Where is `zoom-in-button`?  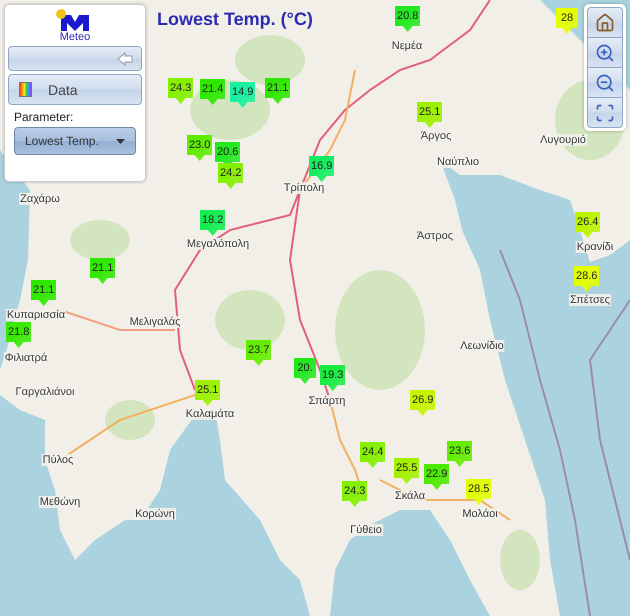
zoom-in-button is located at coordinates (605, 52).